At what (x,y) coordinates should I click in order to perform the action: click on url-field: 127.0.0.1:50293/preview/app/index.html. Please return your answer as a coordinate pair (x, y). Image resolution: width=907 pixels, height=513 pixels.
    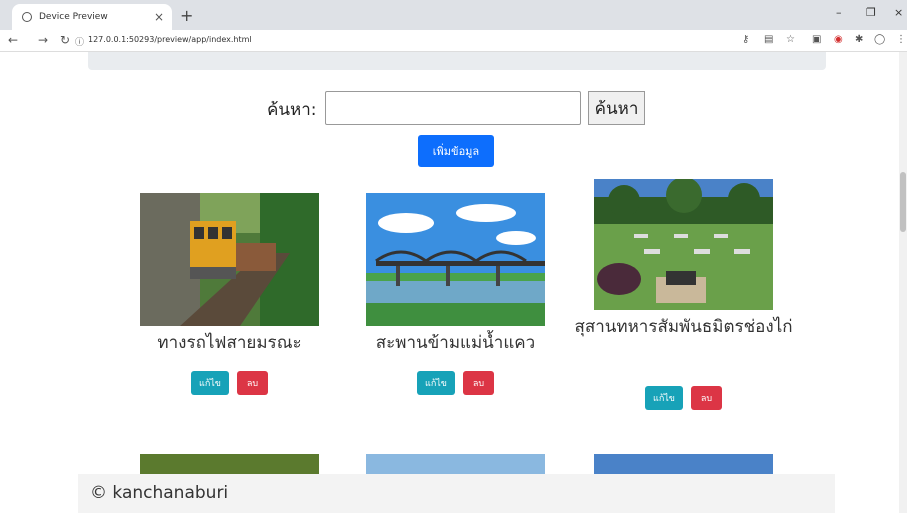
    Looking at the image, I should click on (170, 39).